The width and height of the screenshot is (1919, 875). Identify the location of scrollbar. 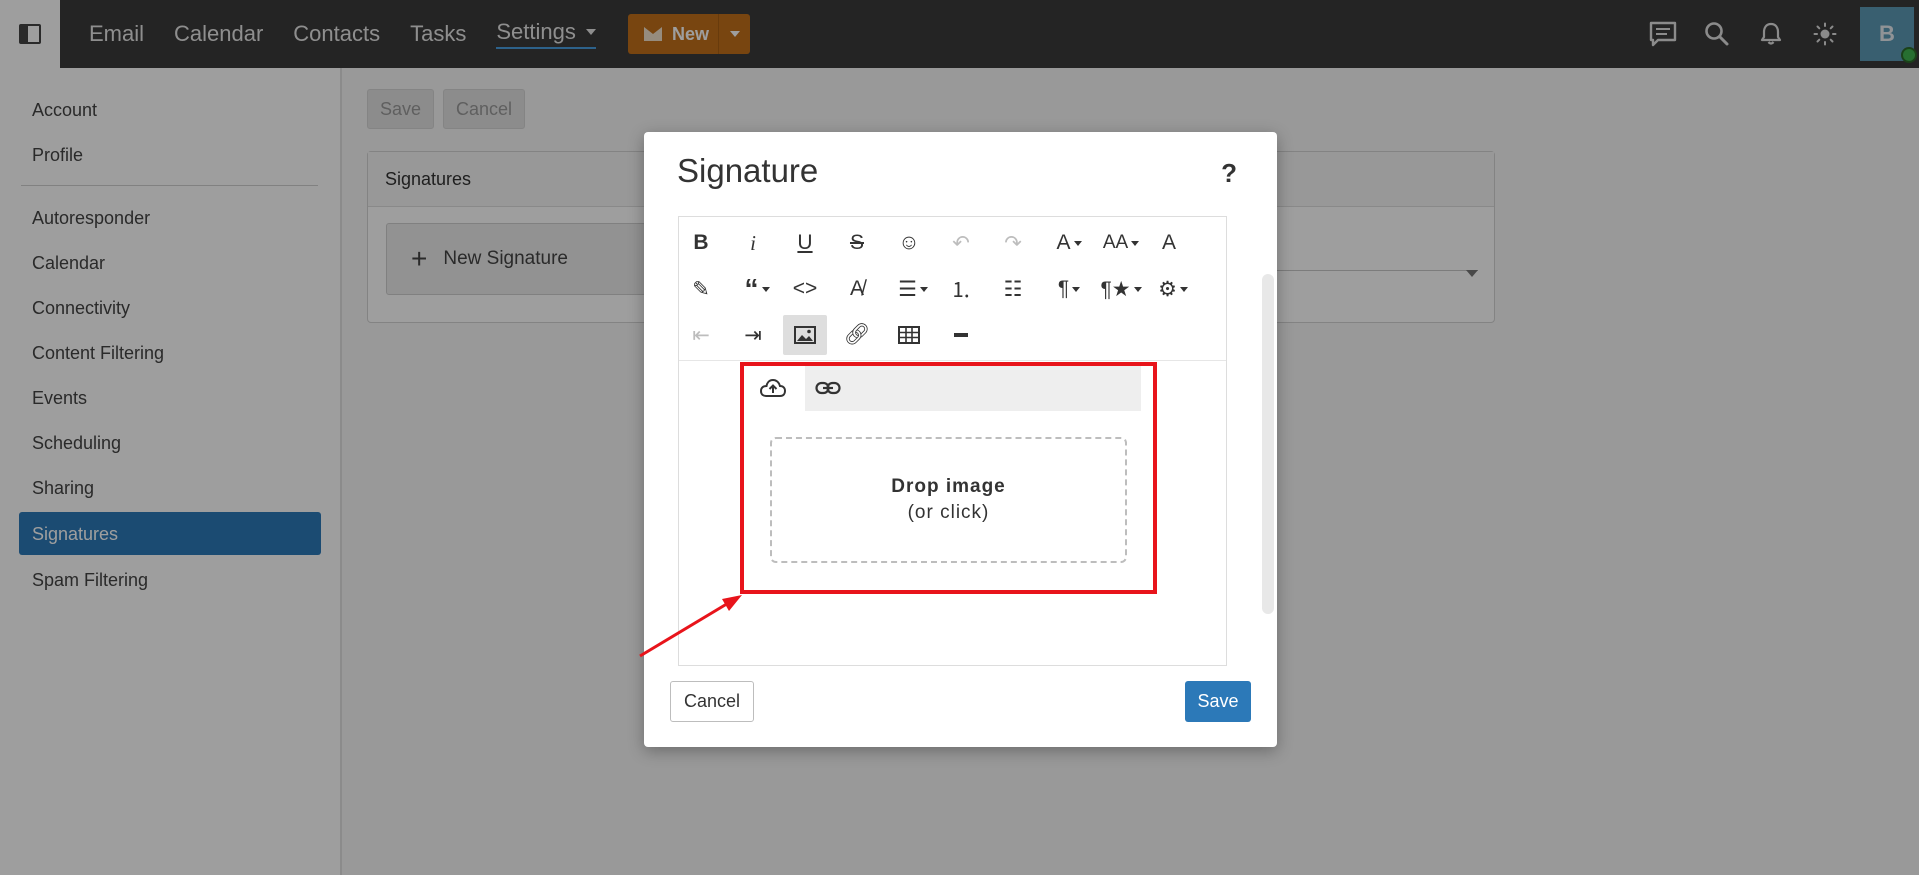
(1268, 444).